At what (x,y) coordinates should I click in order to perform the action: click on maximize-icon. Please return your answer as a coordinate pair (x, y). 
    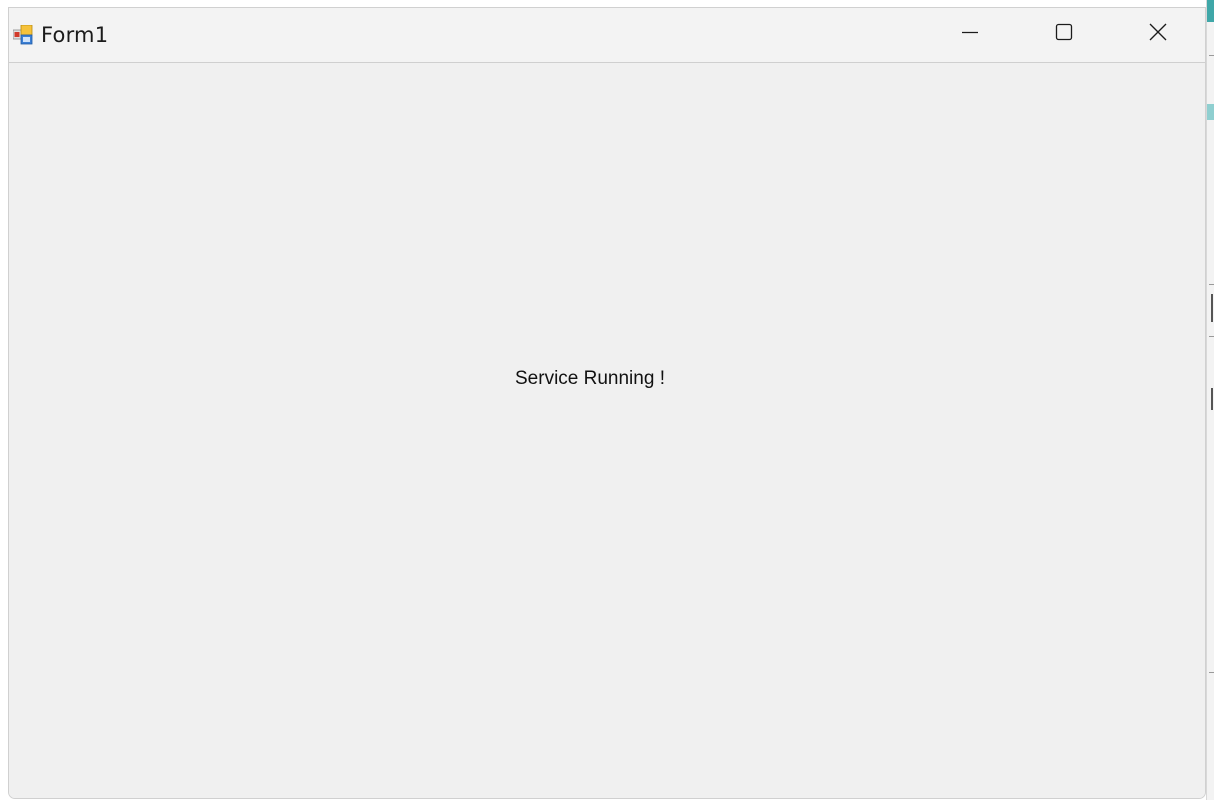
    Looking at the image, I should click on (1064, 32).